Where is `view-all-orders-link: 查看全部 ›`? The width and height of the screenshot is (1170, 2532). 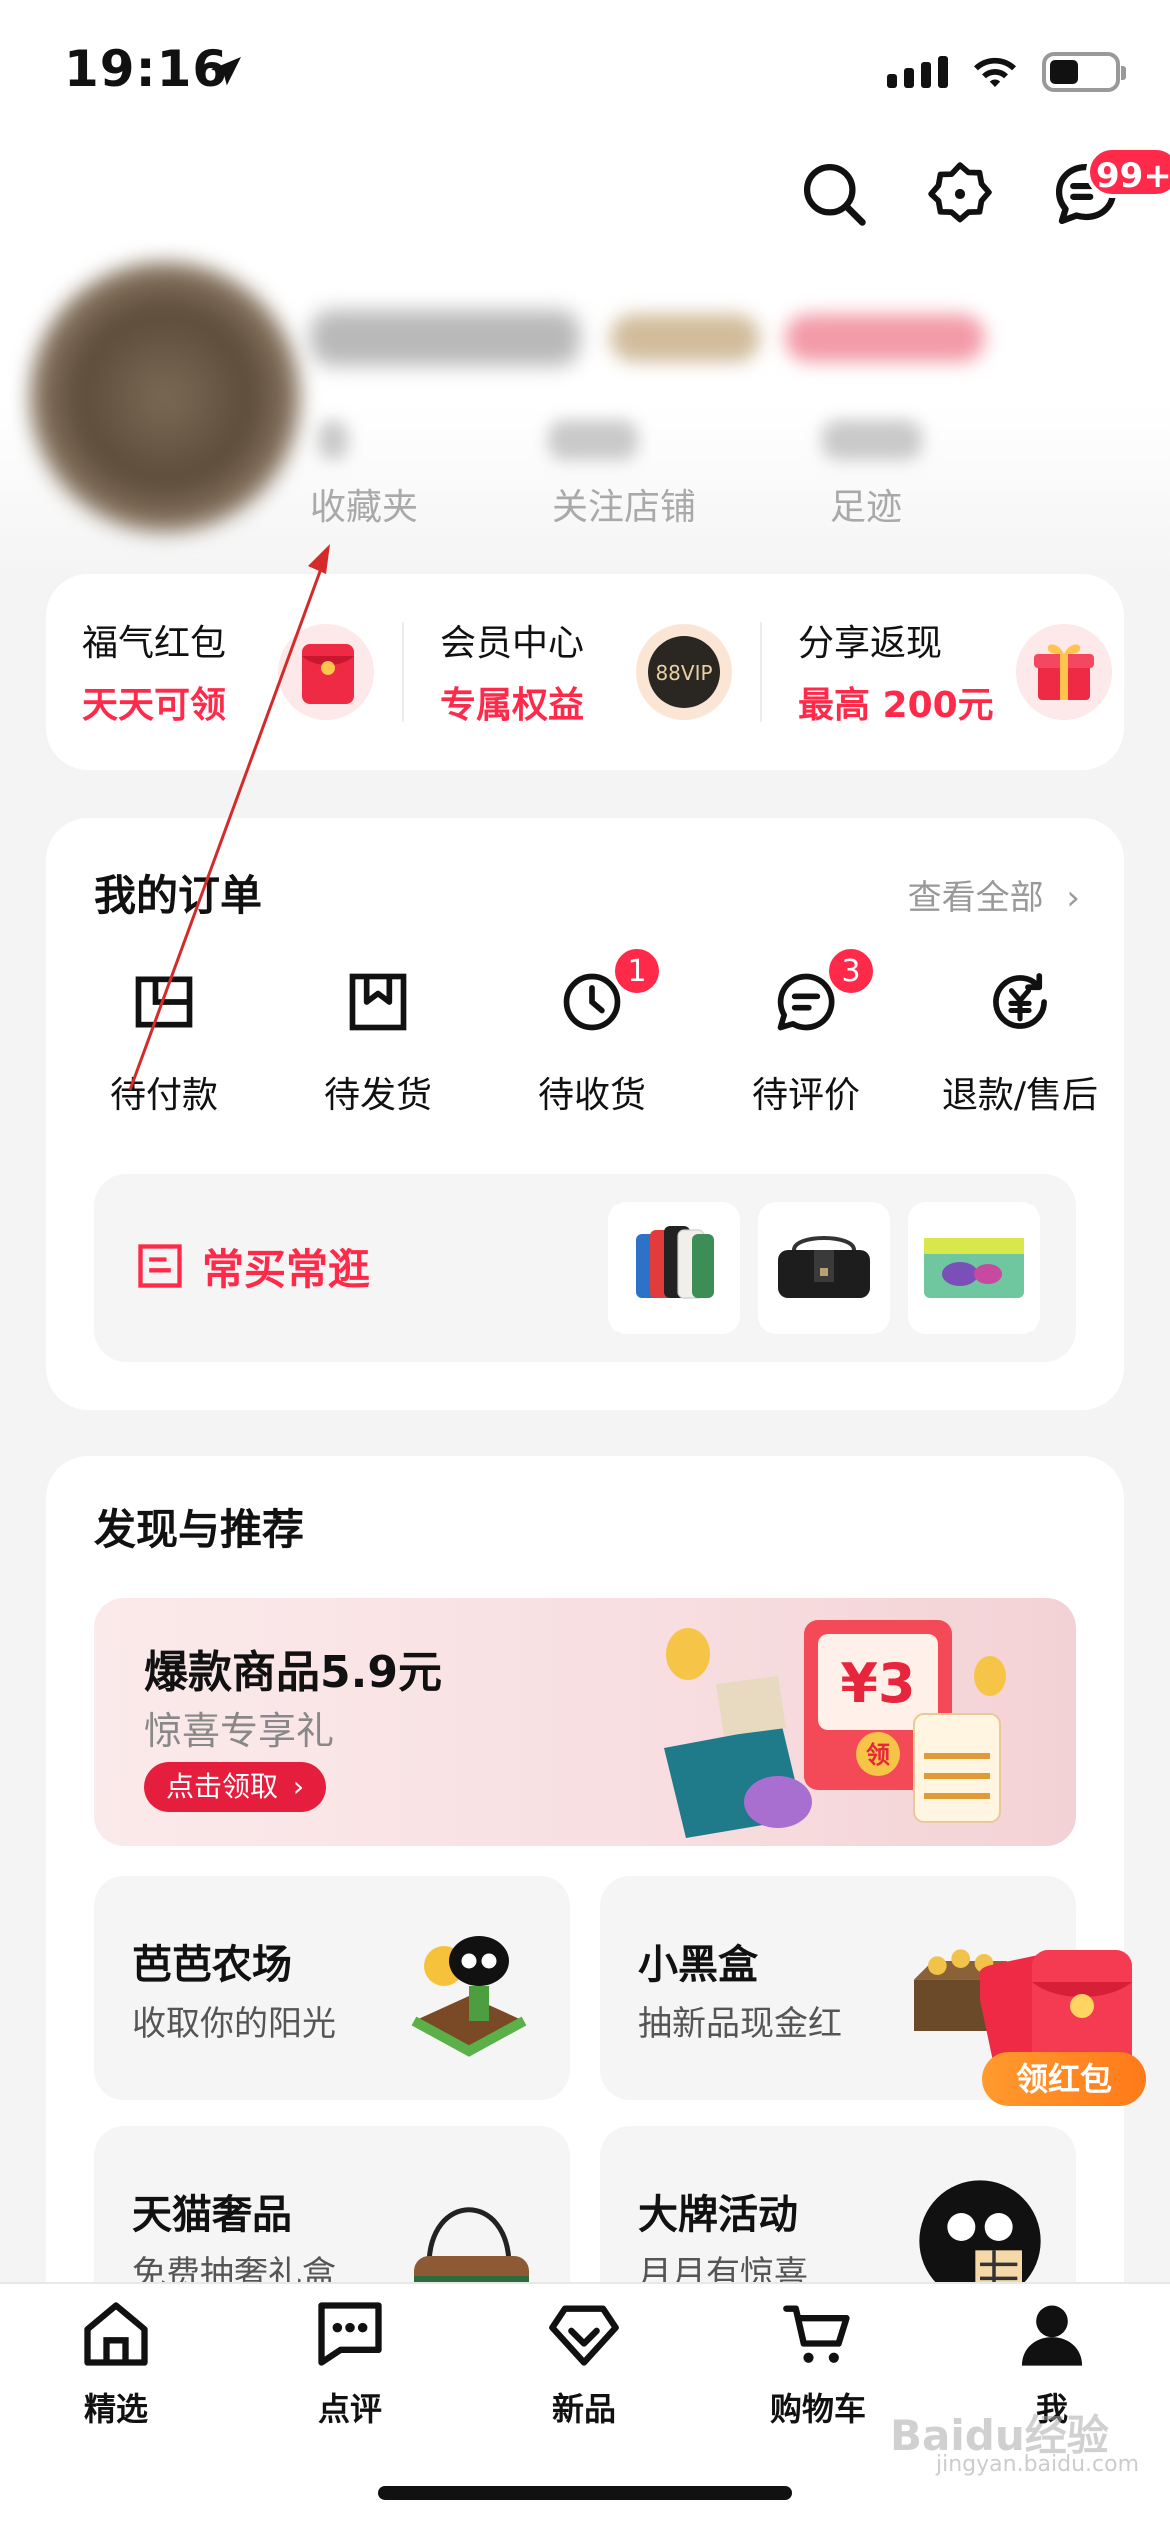 view-all-orders-link: 查看全部 › is located at coordinates (994, 894).